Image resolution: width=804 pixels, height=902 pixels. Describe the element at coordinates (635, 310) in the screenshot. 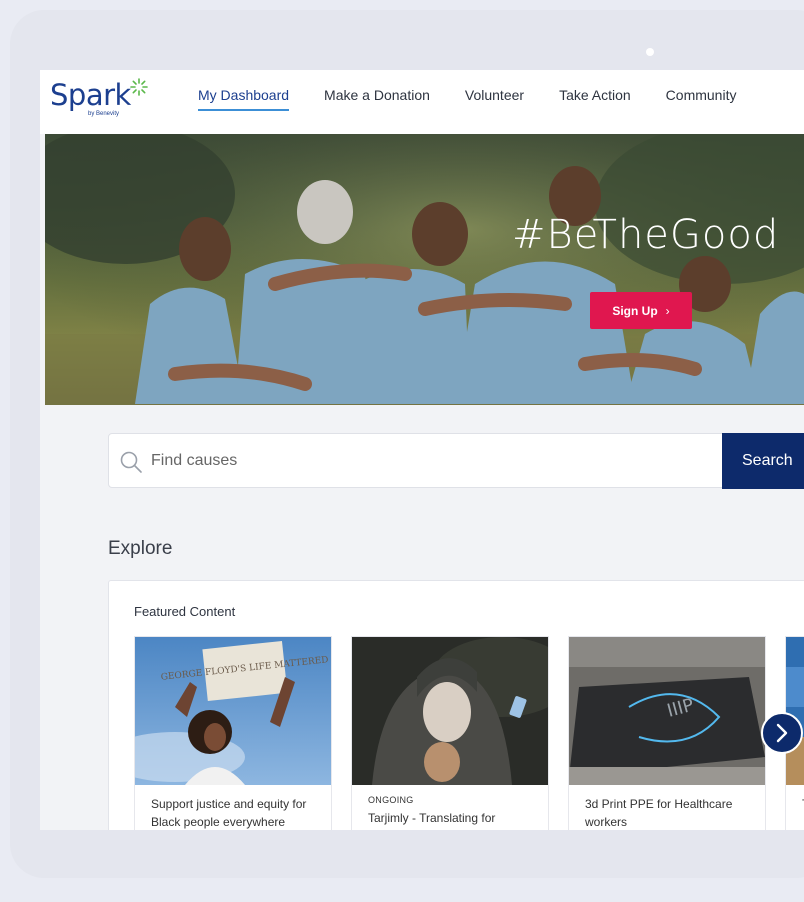

I see `sign-up-label: Sign Up` at that location.